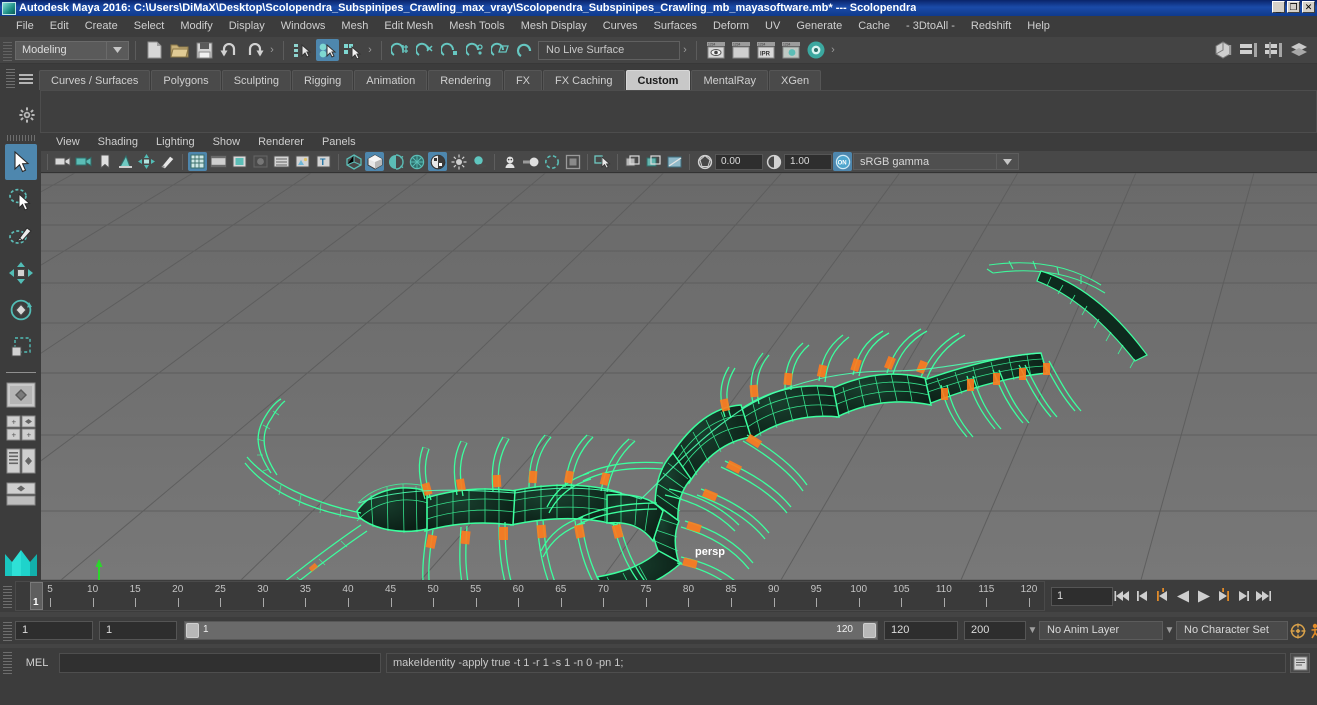 Image resolution: width=1317 pixels, height=705 pixels. I want to click on two-d-pan-zoom-icon, so click(146, 161).